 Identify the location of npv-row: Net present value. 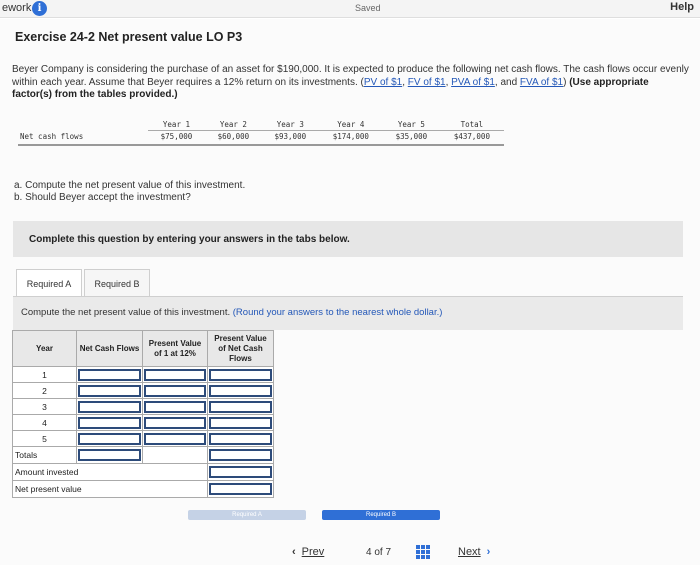
(143, 489).